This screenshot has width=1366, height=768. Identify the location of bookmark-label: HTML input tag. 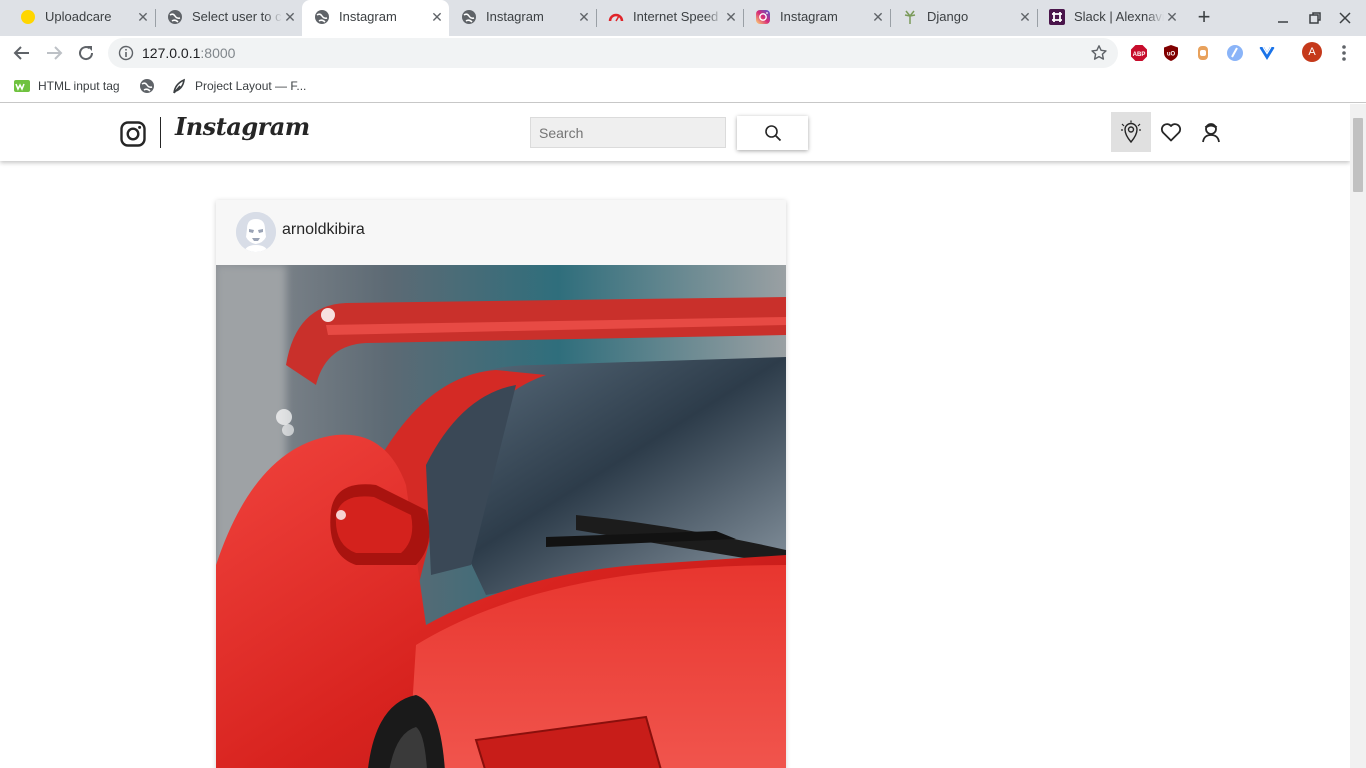
(79, 86).